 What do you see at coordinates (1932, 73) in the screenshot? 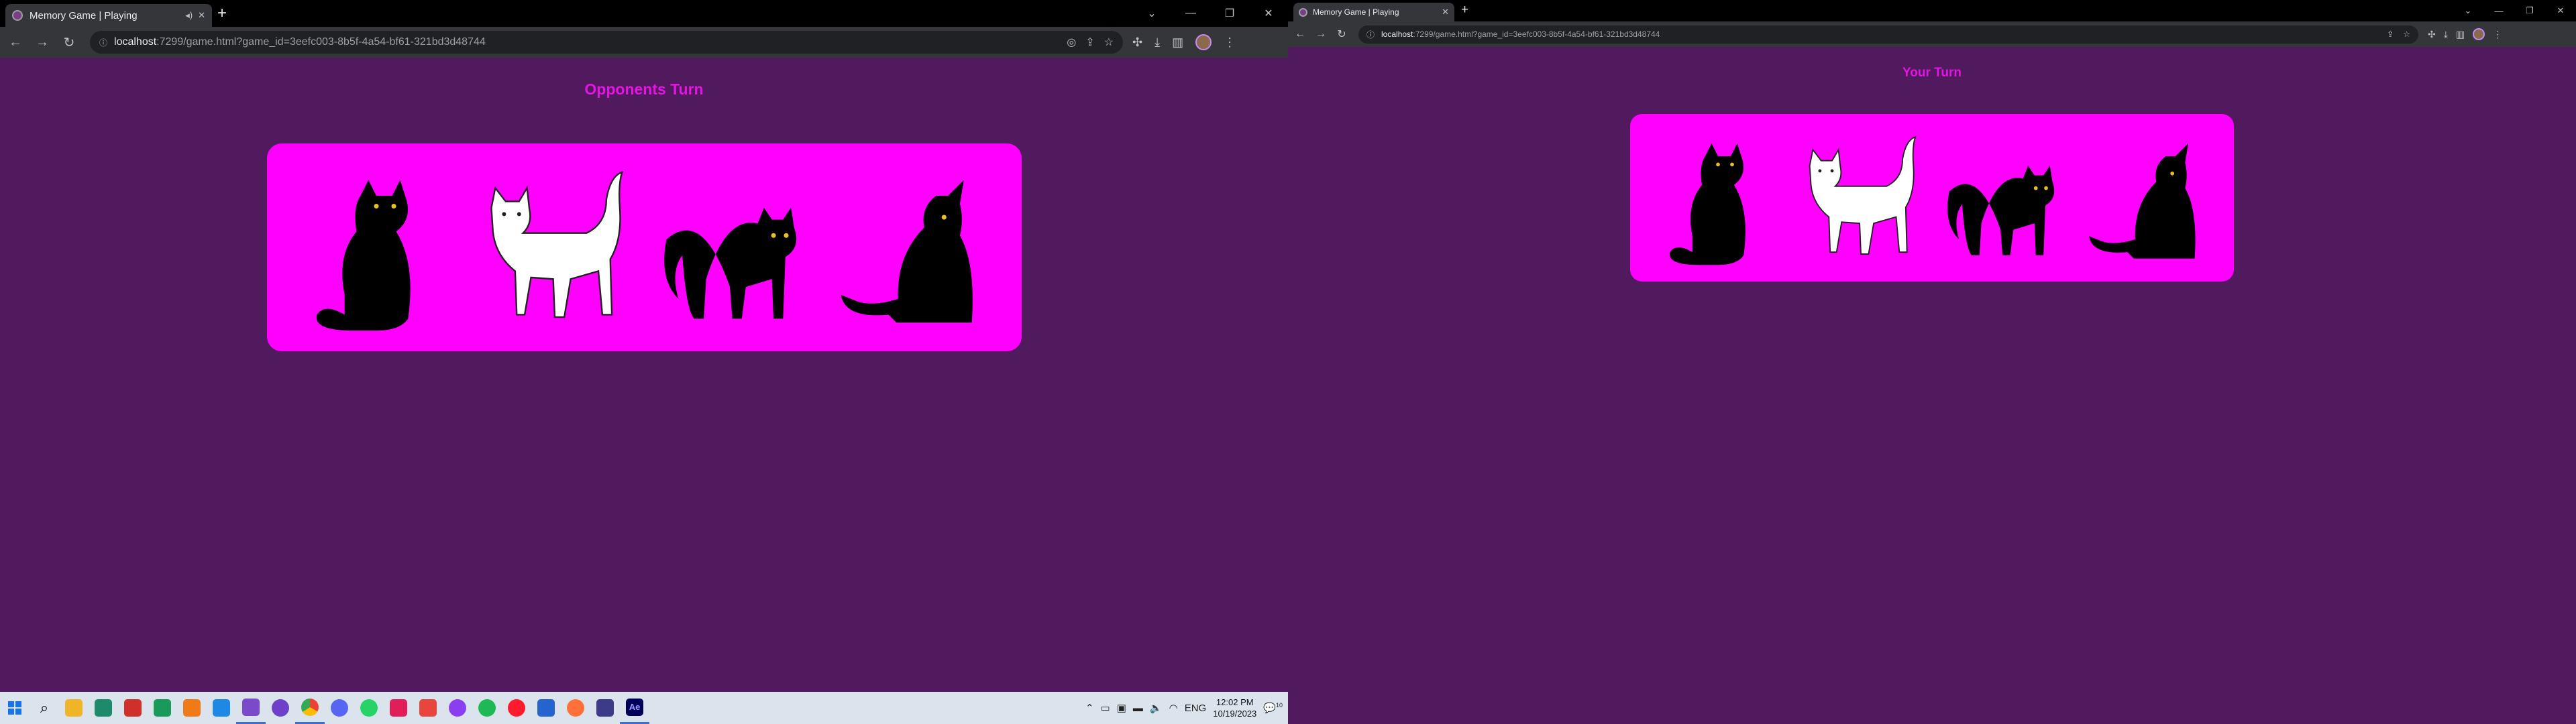
I see `turn-indicator: Your Turn` at bounding box center [1932, 73].